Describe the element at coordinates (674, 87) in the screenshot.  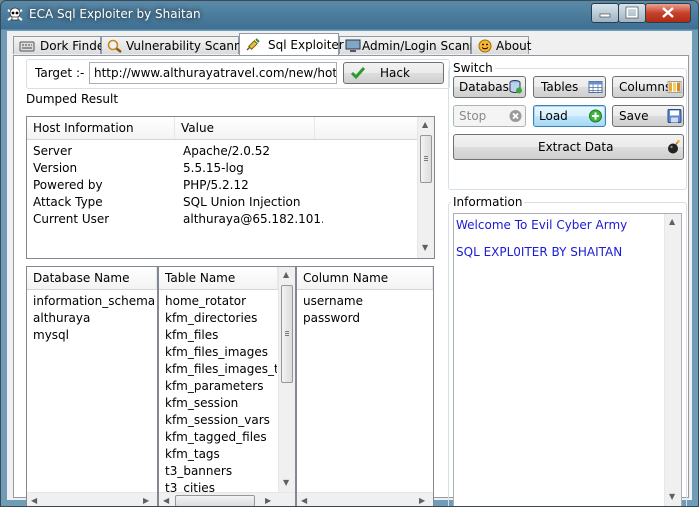
I see `columns-icon` at that location.